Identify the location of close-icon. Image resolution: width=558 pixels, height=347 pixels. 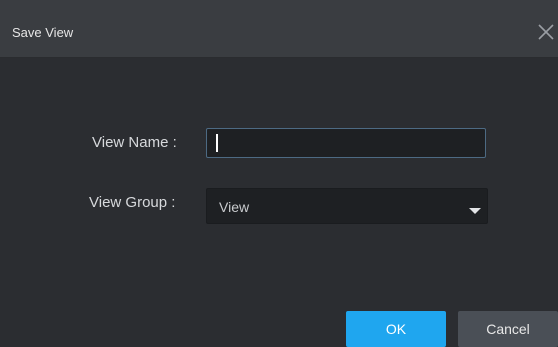
(546, 32).